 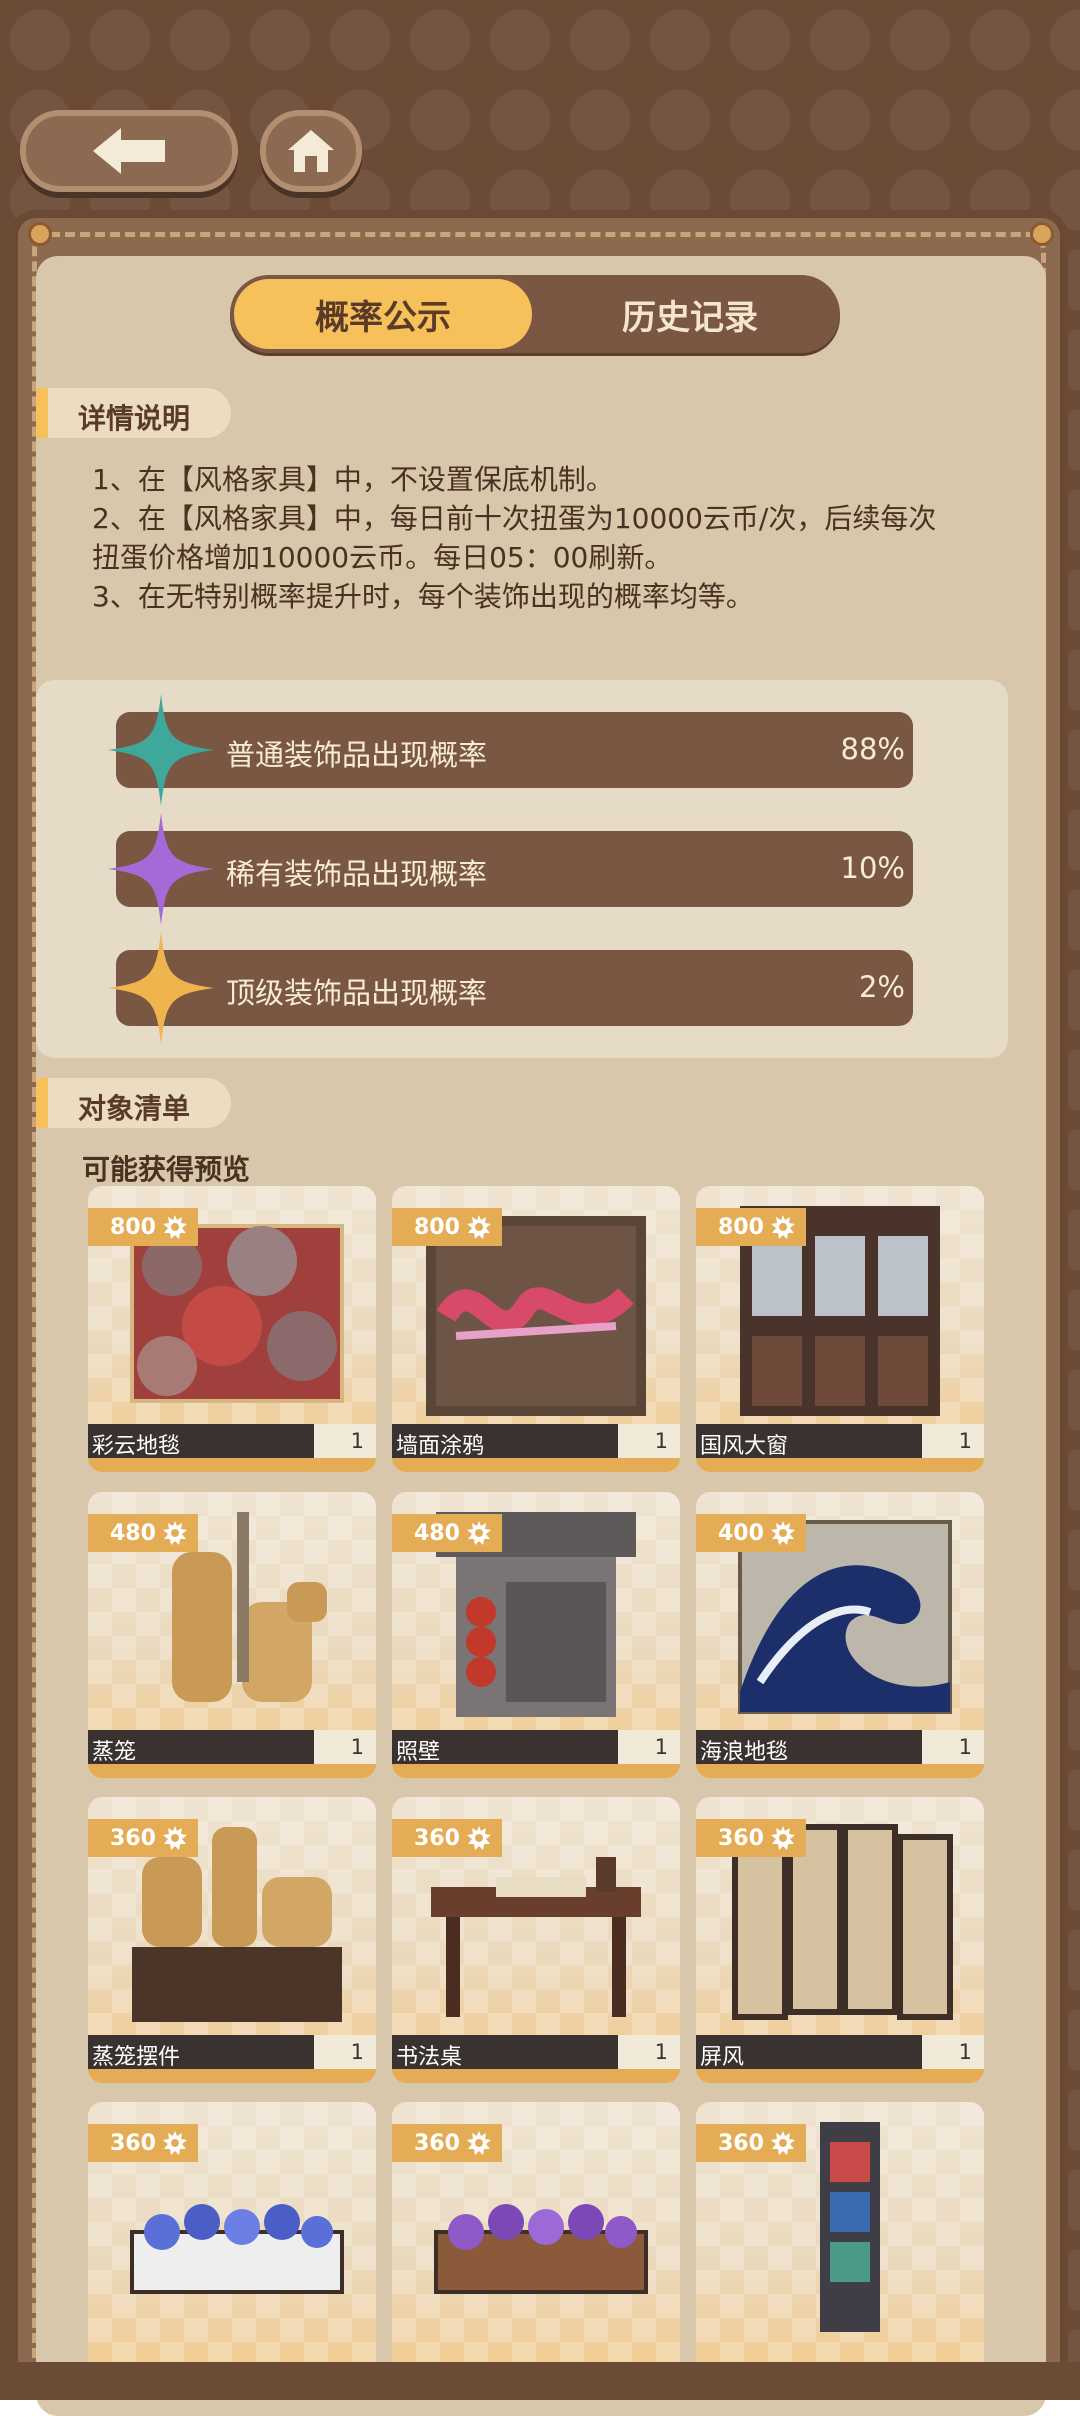 I want to click on home-icon, so click(x=311, y=151).